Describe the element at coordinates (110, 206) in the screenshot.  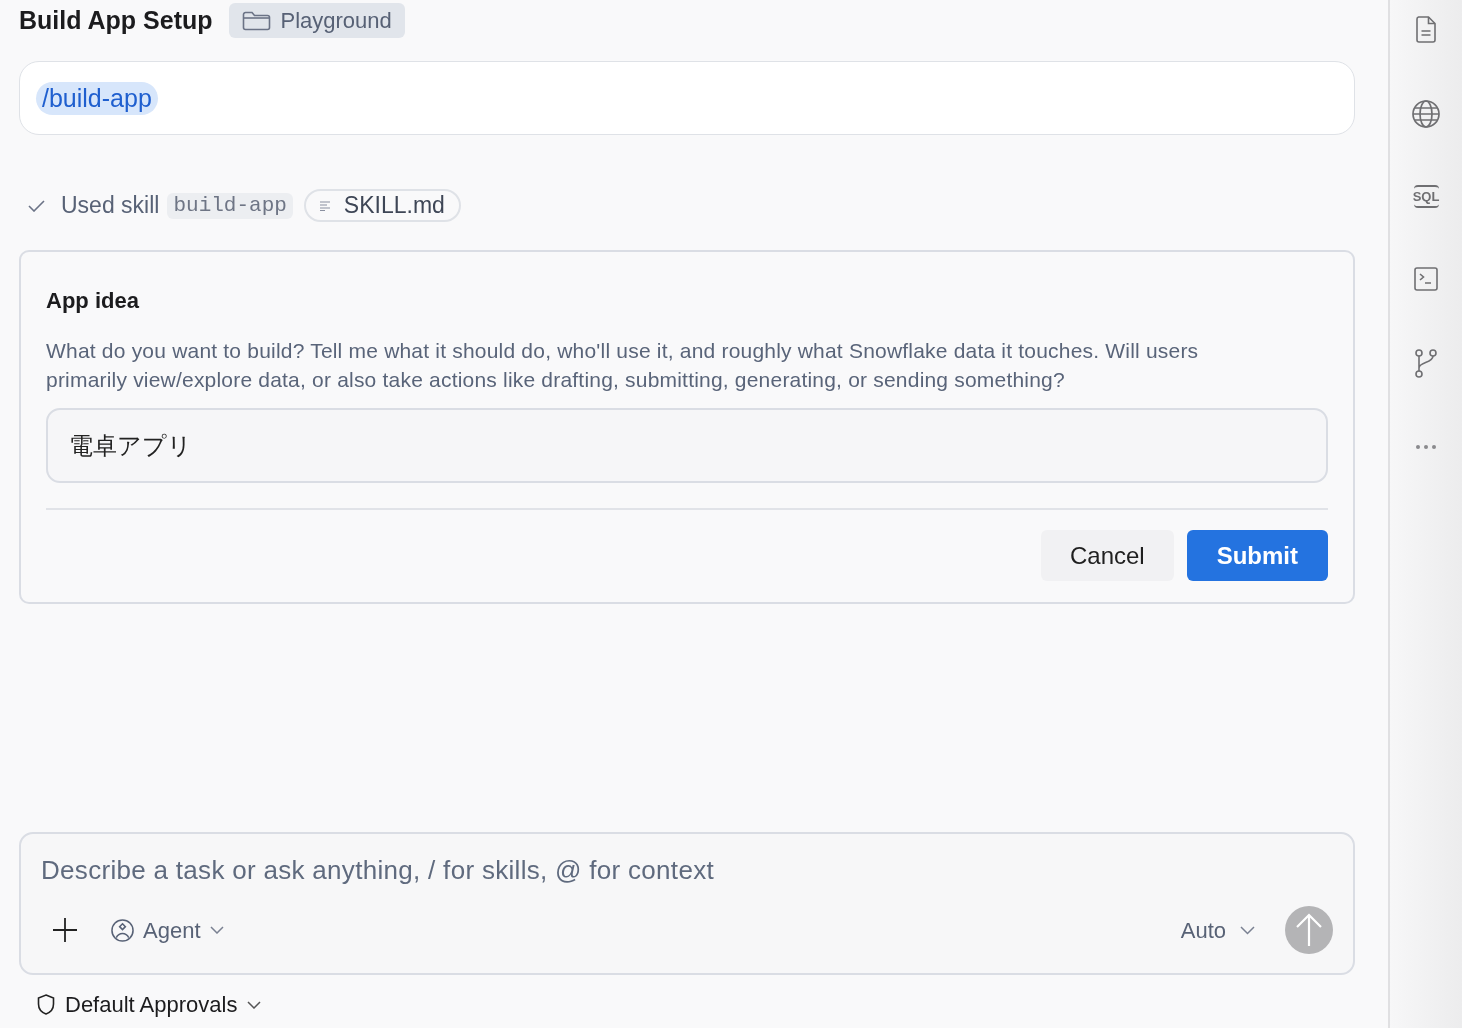
I see `status-text: Used skill` at that location.